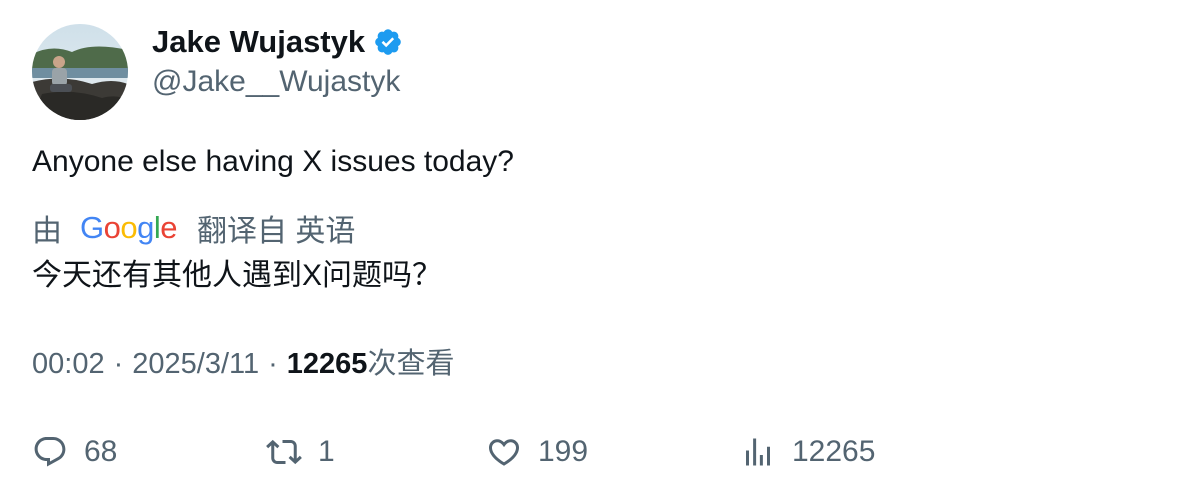 The width and height of the screenshot is (1196, 498). Describe the element at coordinates (537, 452) in the screenshot. I see `like-button: 199` at that location.